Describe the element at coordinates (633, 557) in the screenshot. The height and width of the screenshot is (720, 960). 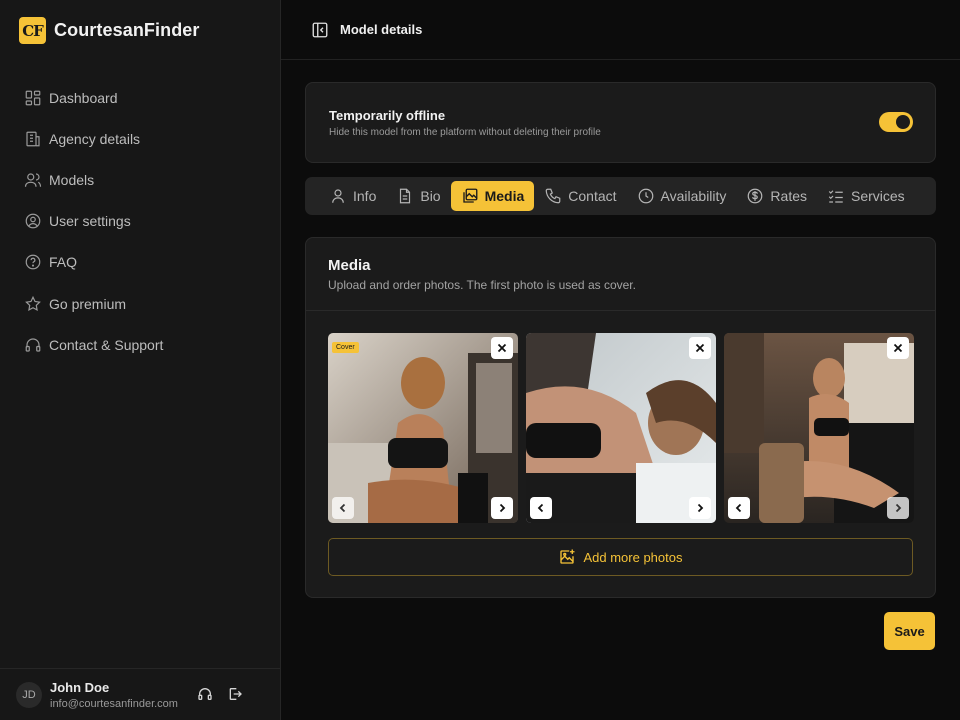
I see `add-more-label: Add more photos` at that location.